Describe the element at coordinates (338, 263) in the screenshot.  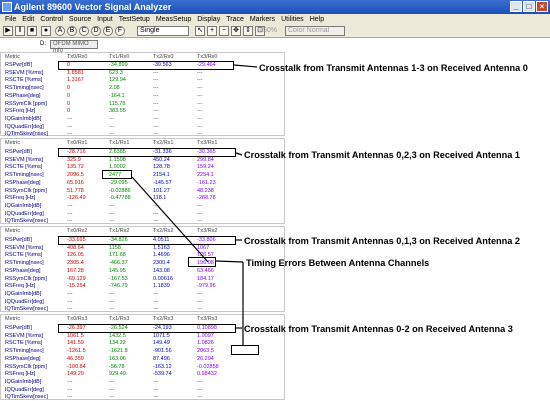
I see `annotation-timing: Timing Errors Between Antenna Channels` at that location.